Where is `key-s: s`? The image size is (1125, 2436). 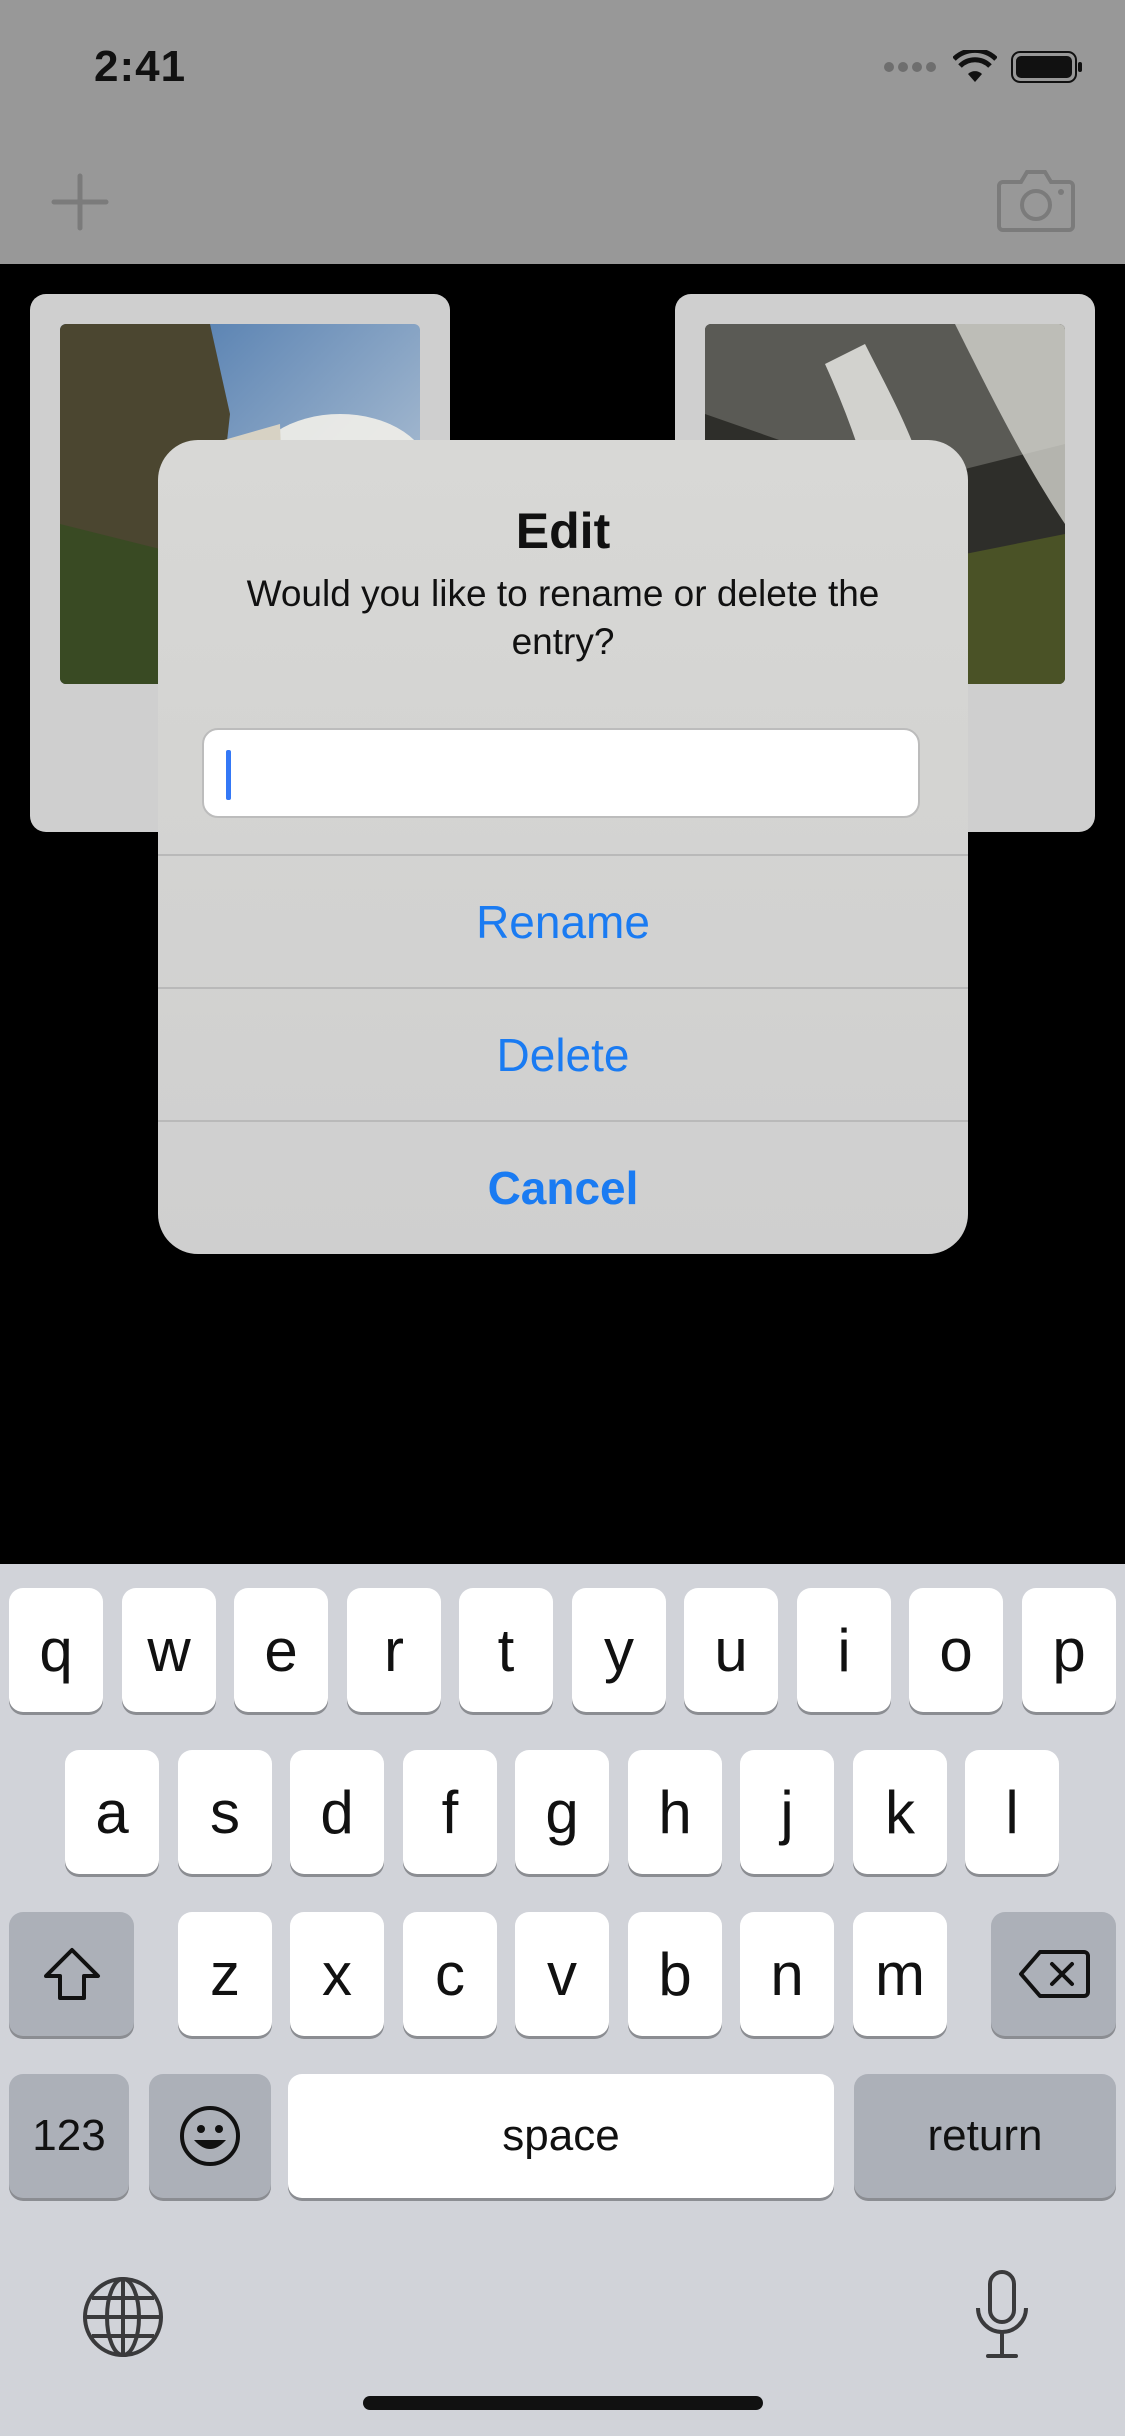 key-s: s is located at coordinates (225, 1812).